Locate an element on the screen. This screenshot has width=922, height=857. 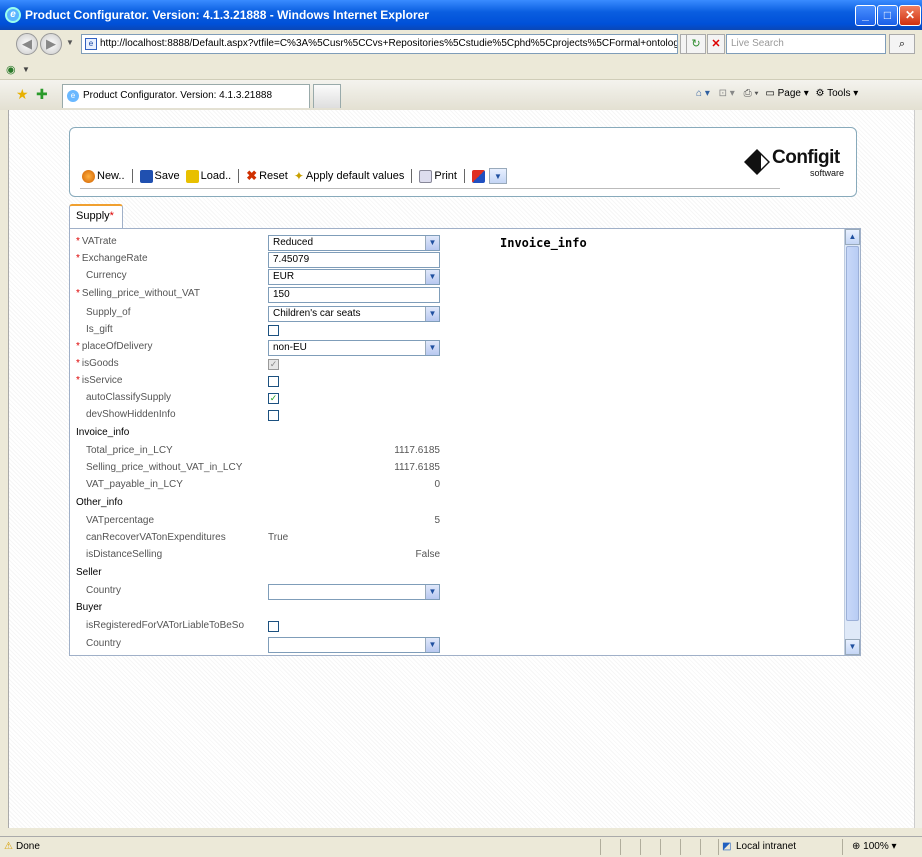
flag-icon is located at coordinates (478, 176).